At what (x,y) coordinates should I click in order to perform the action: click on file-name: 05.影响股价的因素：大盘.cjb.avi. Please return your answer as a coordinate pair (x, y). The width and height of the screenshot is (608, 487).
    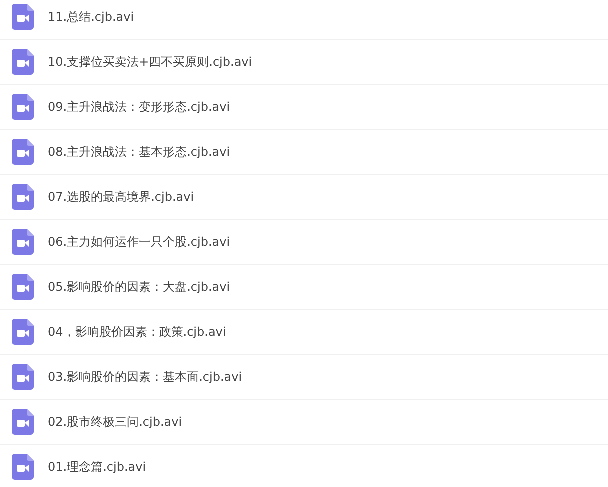
    Looking at the image, I should click on (139, 287).